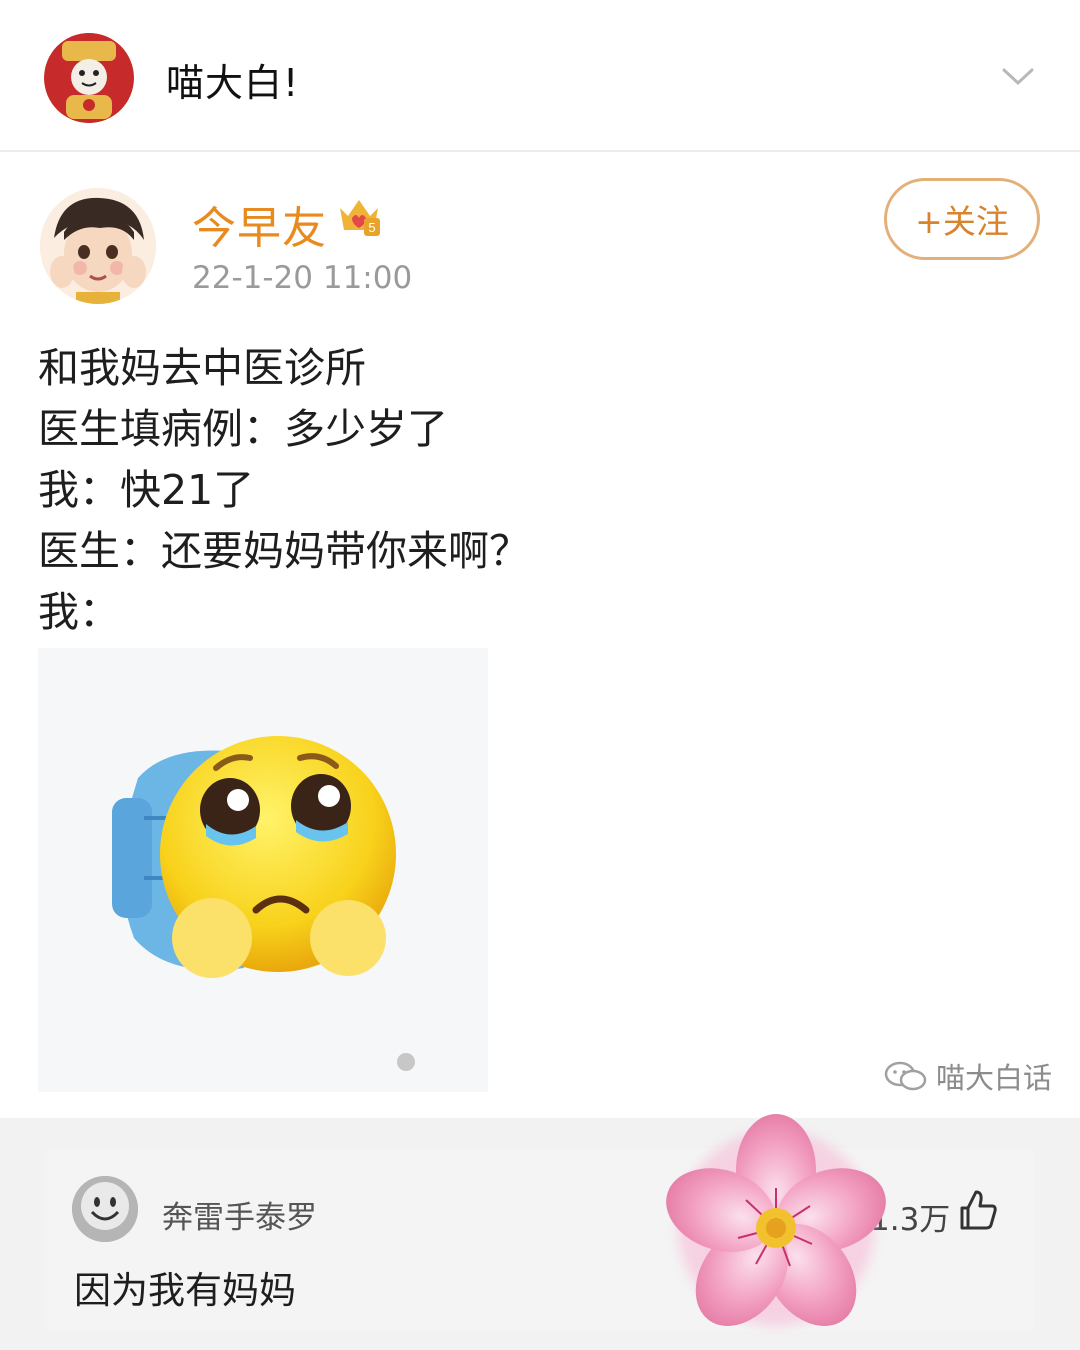 This screenshot has height=1350, width=1080. Describe the element at coordinates (98, 246) in the screenshot. I see `post-author-avatar` at that location.